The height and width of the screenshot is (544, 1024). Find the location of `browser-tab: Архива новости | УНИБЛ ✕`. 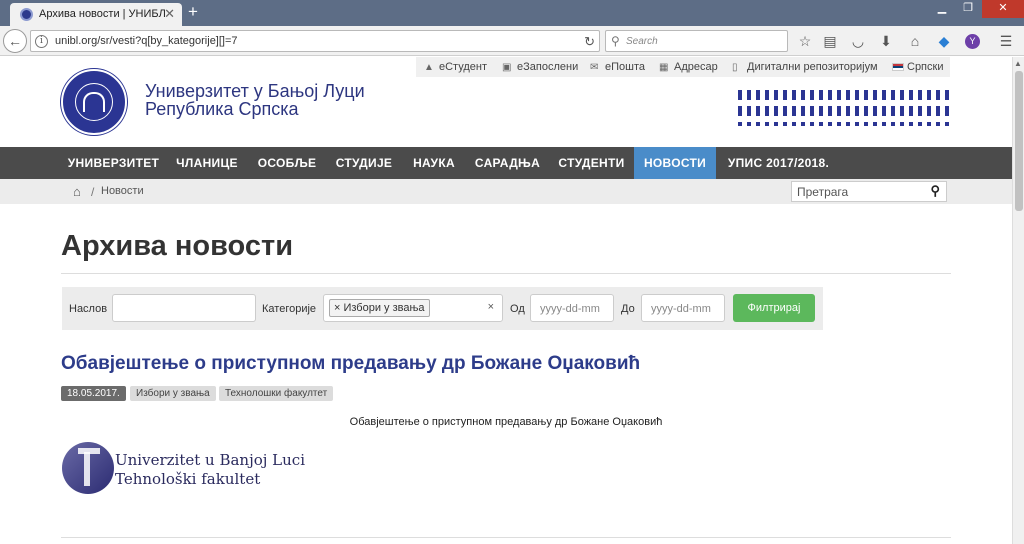

browser-tab: Архива новости | УНИБЛ ✕ is located at coordinates (96, 14).